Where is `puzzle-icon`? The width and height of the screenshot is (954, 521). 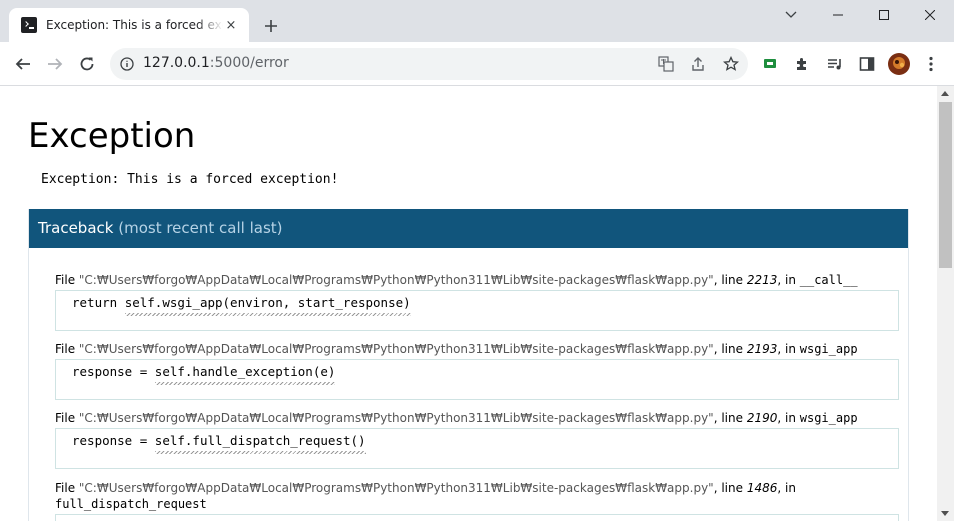
puzzle-icon is located at coordinates (801, 64).